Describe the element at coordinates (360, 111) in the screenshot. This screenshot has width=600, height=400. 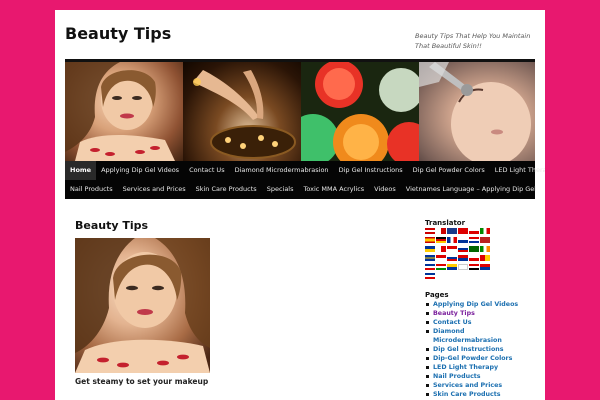
I see `banner-led-therapy` at that location.